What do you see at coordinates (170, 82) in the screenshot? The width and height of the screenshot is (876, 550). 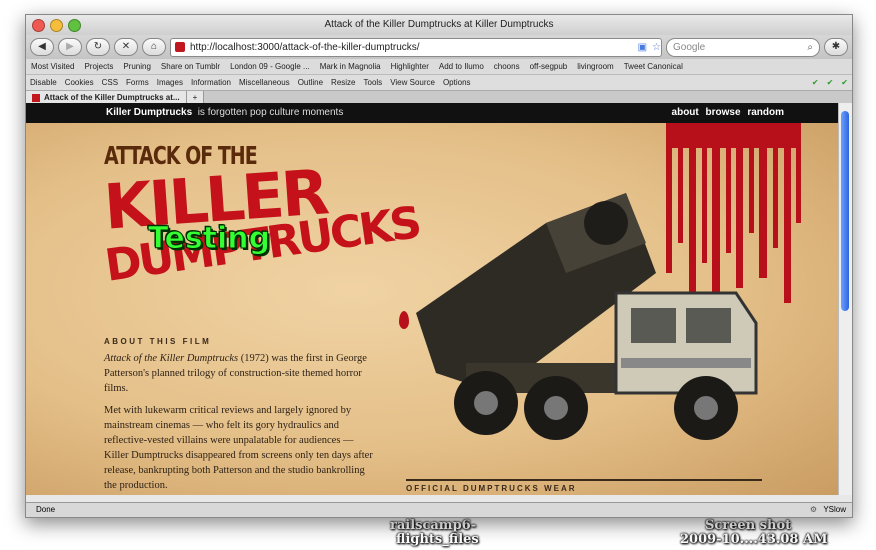 I see `devtool-item: Images` at bounding box center [170, 82].